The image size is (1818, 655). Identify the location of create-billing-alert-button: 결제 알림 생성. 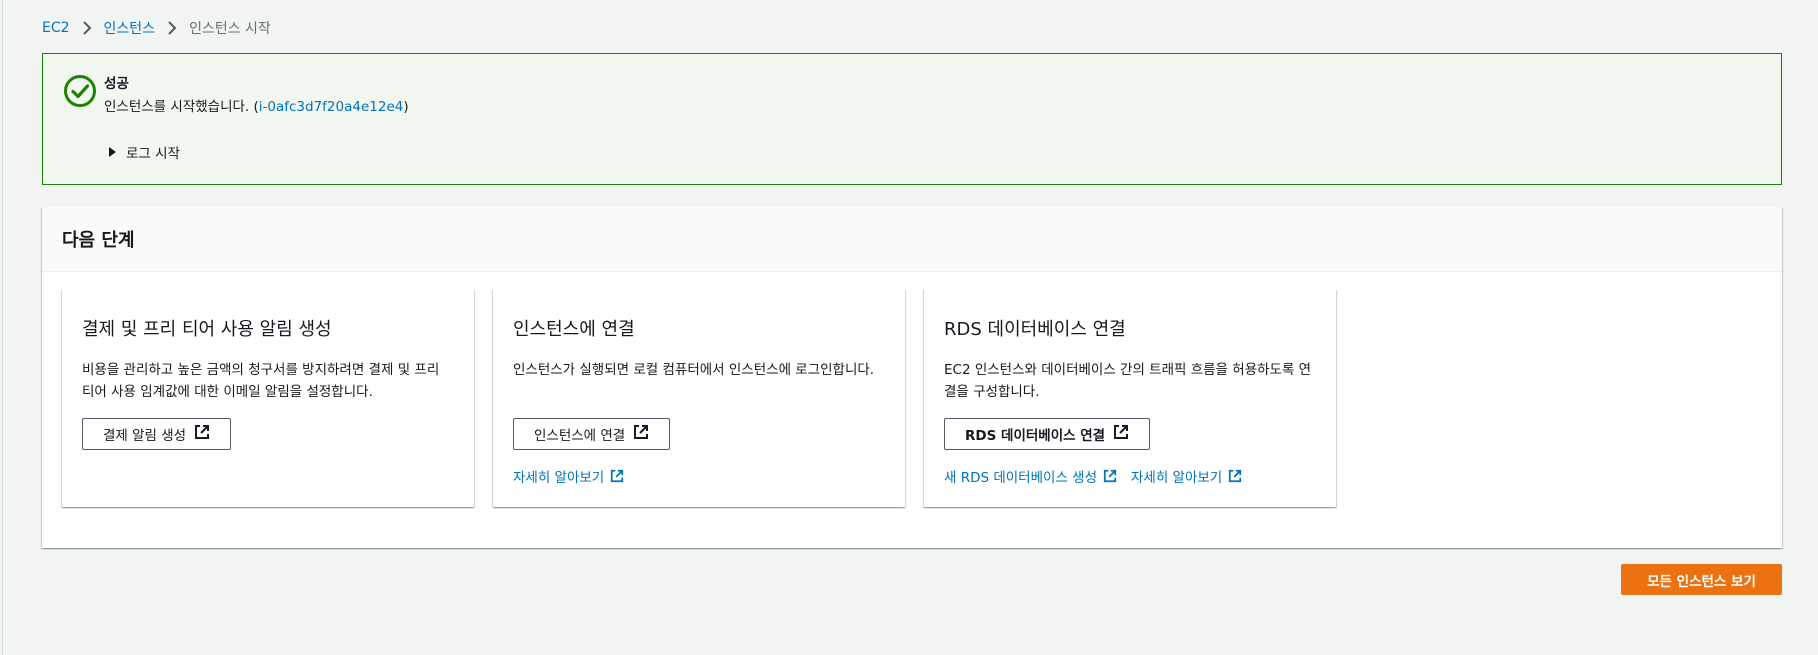
(157, 434).